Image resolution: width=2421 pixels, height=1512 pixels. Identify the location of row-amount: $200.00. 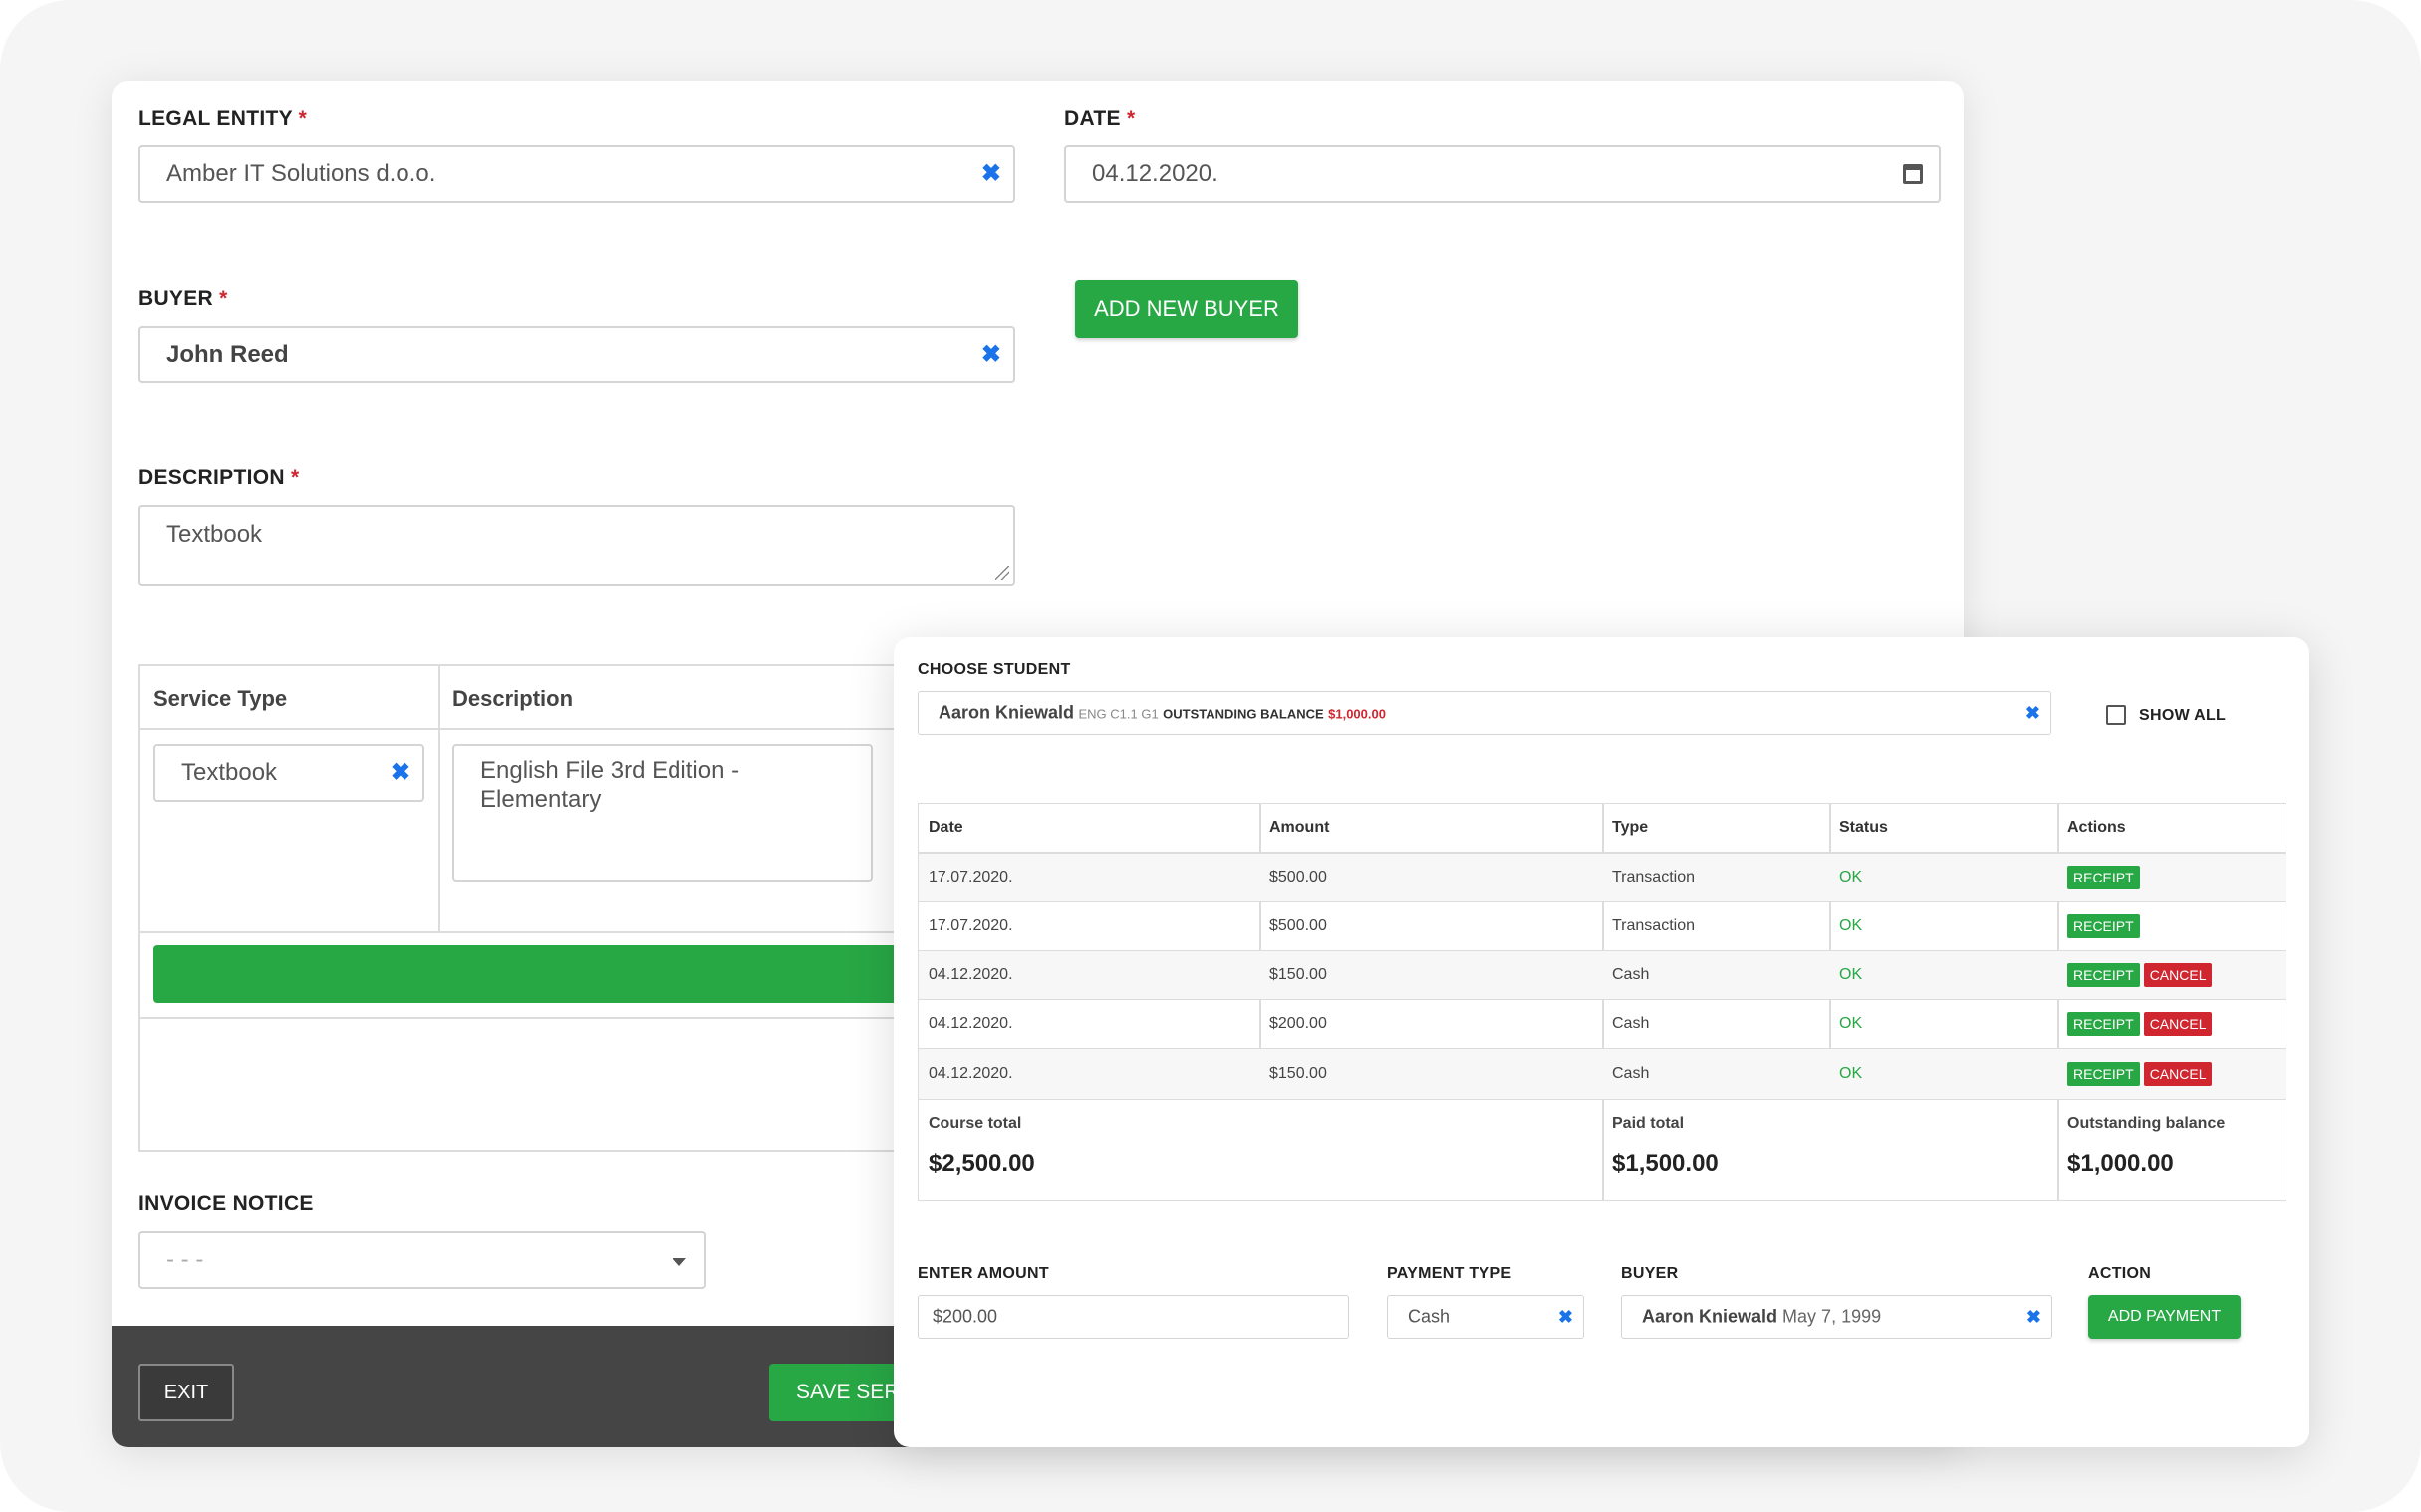
(1298, 1023).